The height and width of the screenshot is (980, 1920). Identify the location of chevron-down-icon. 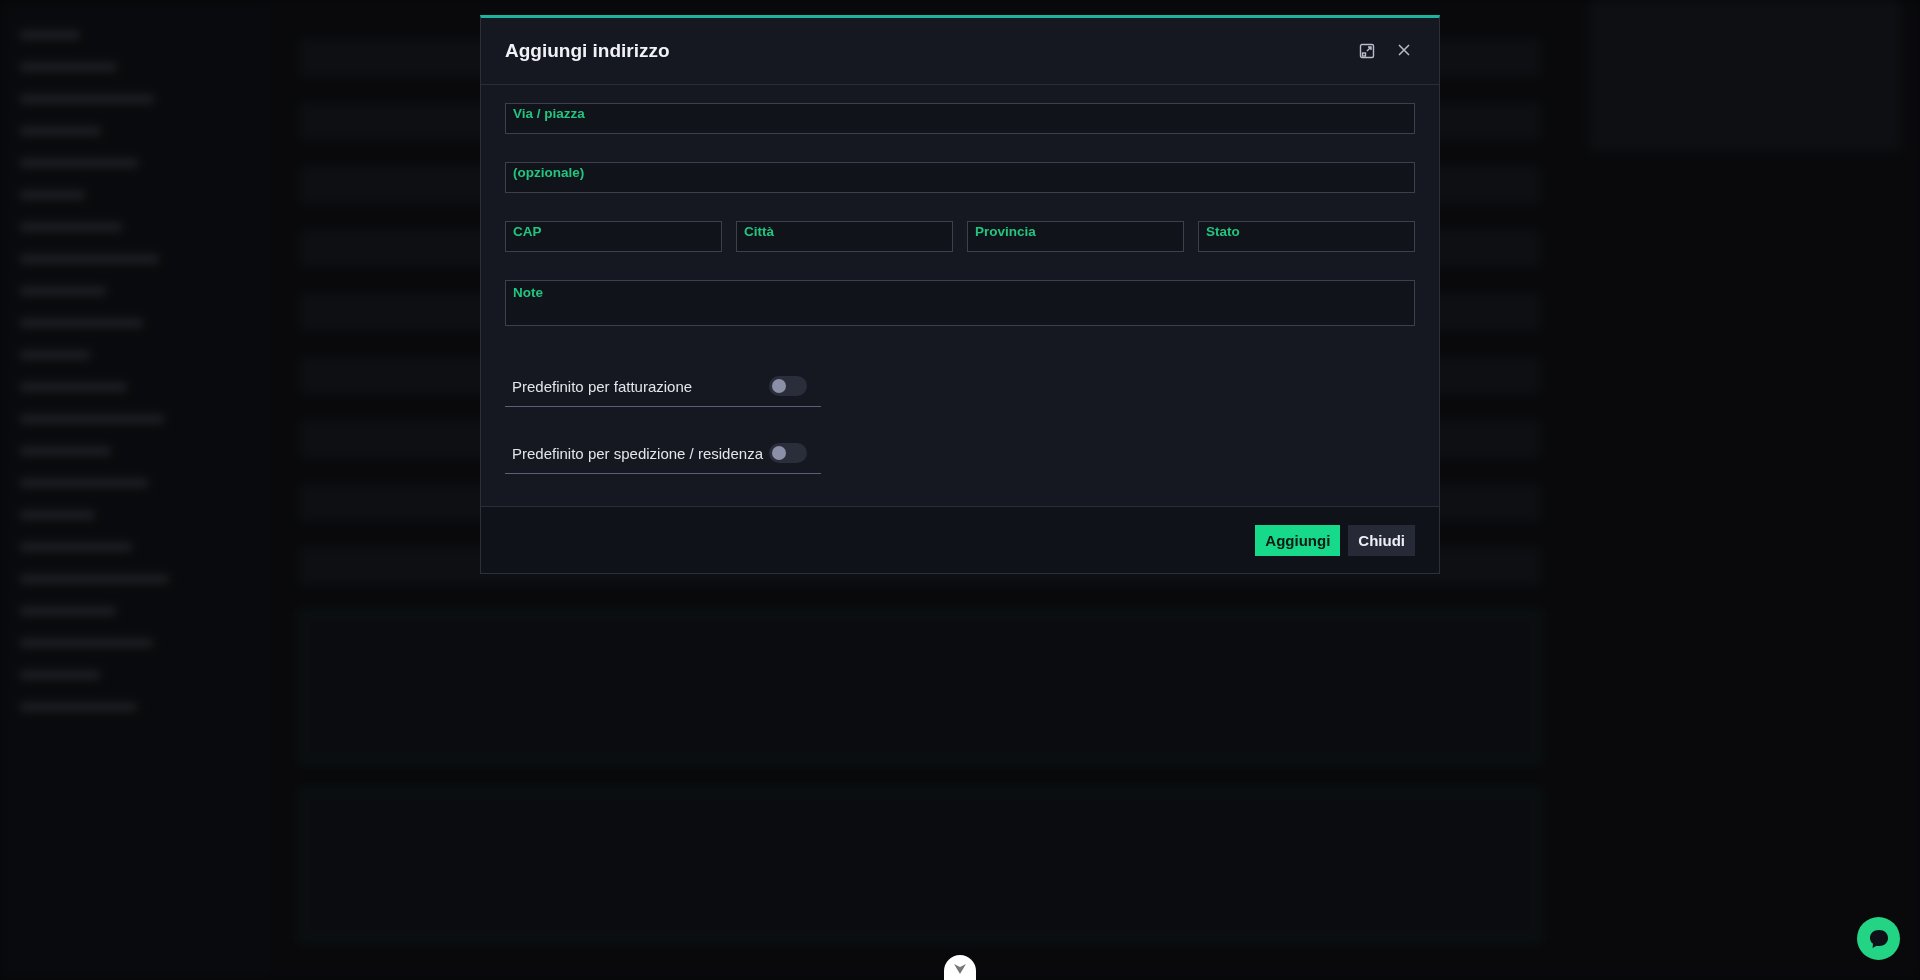
(960, 969).